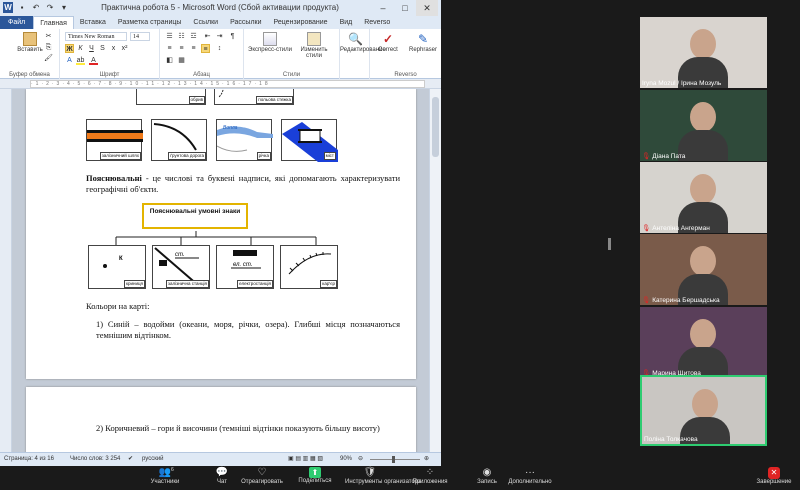 This screenshot has height=490, width=800. I want to click on toolbar-button: ⁘ Приложения, so click(430, 476).